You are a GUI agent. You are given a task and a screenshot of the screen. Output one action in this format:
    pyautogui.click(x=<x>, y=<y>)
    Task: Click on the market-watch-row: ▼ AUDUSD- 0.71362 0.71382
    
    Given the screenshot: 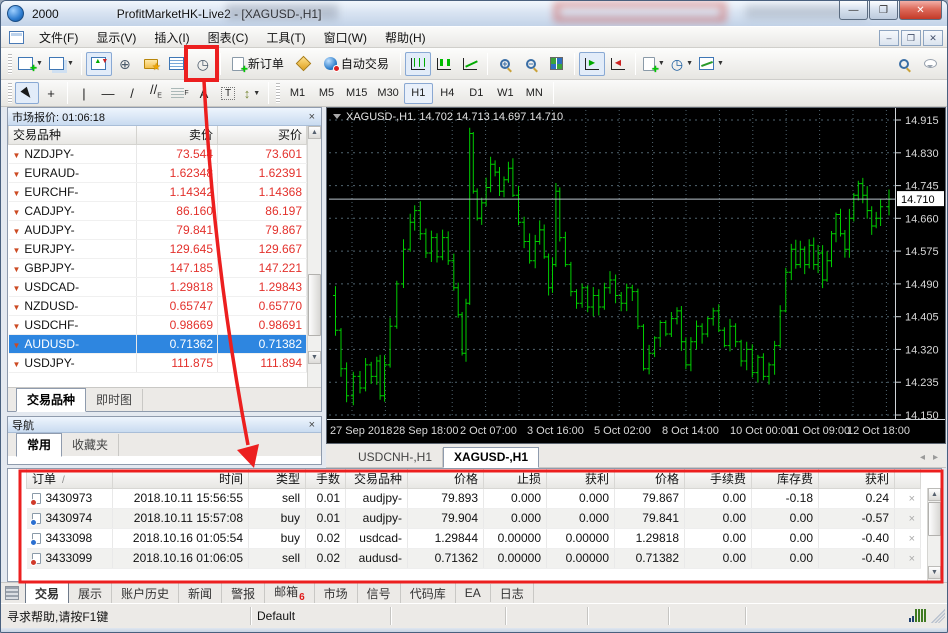 What is the action you would take?
    pyautogui.click(x=157, y=344)
    